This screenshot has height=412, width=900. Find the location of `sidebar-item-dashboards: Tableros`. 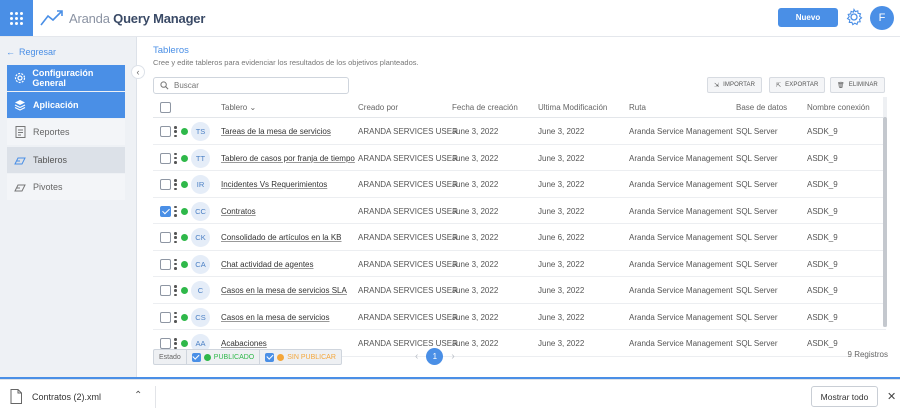

sidebar-item-dashboards: Tableros is located at coordinates (66, 160).